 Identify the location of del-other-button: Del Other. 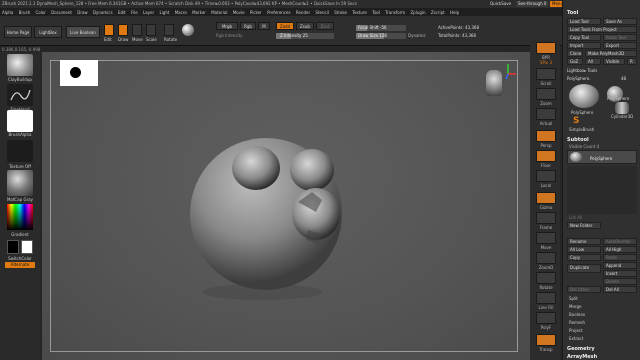
(584, 289).